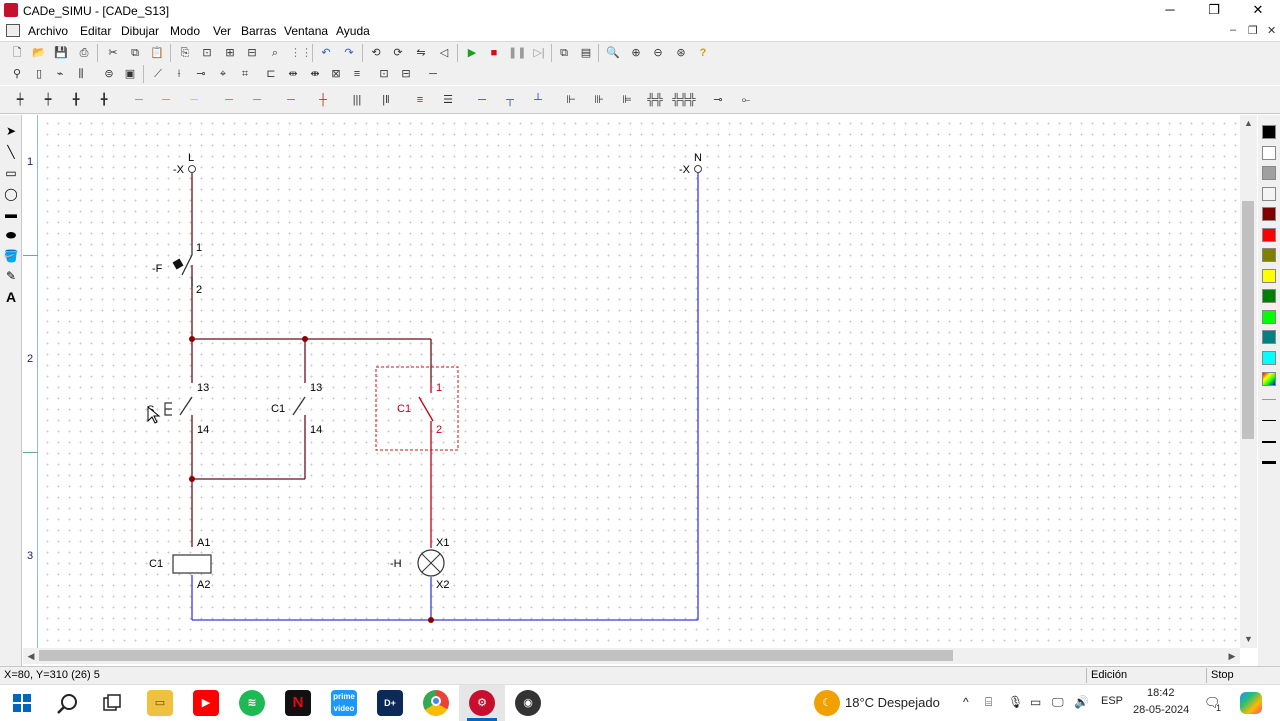  Describe the element at coordinates (179, 74) in the screenshot. I see `contact-nc-icon: ⟊` at that location.